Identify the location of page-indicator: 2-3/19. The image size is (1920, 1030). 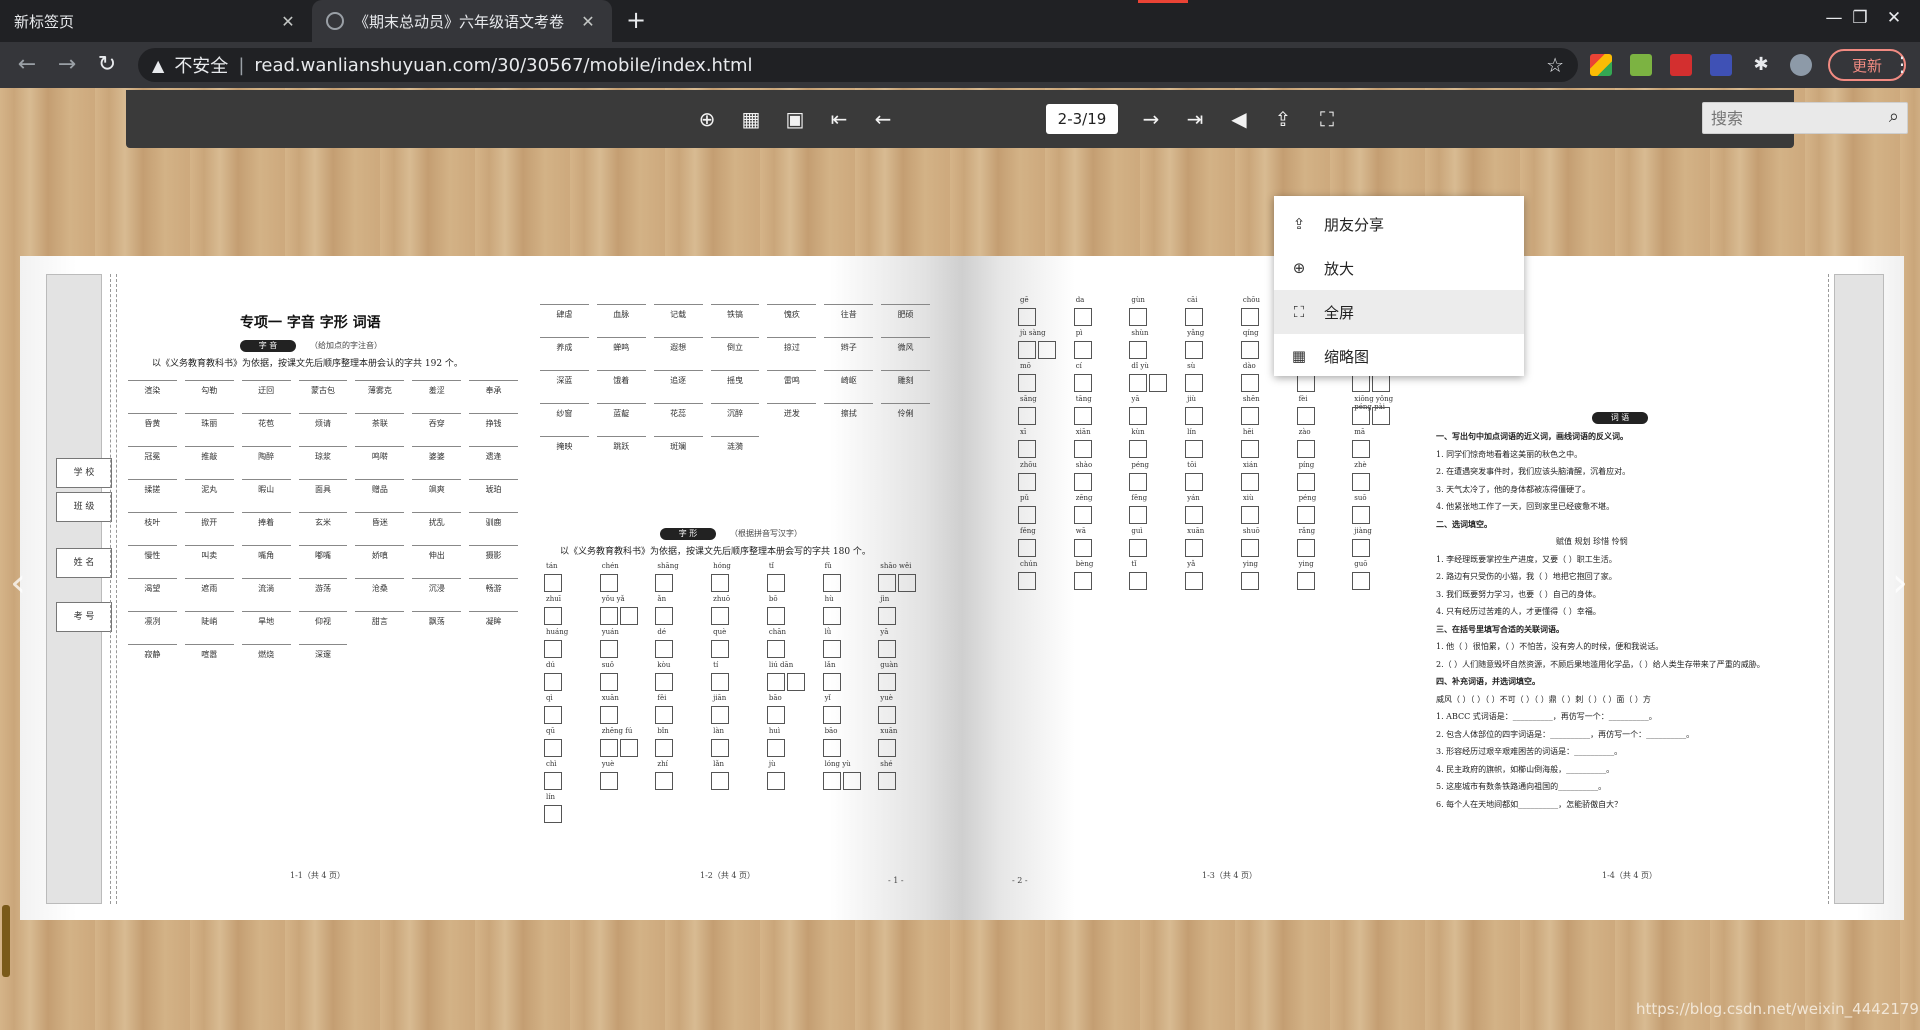
(1082, 119).